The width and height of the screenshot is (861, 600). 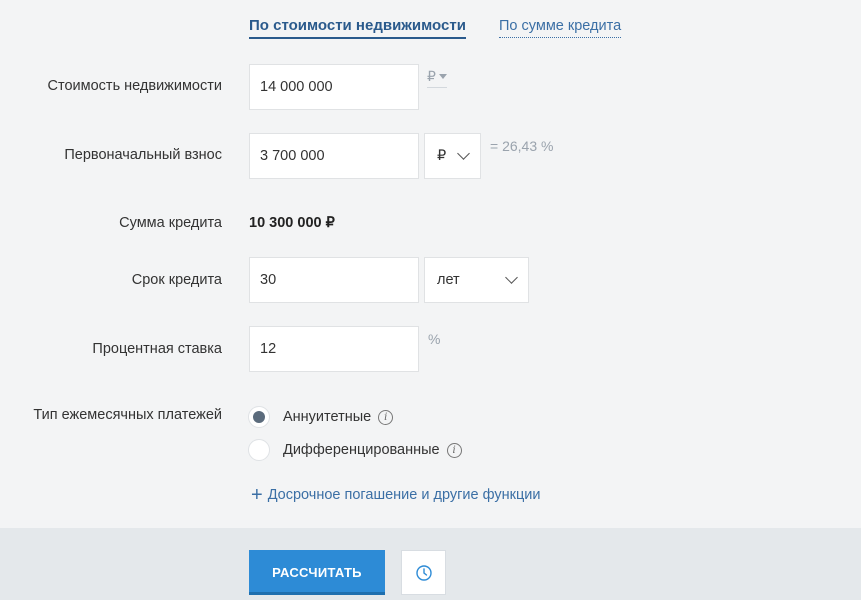 I want to click on calculate-button: РАССЧИТАТЬ, so click(x=317, y=572).